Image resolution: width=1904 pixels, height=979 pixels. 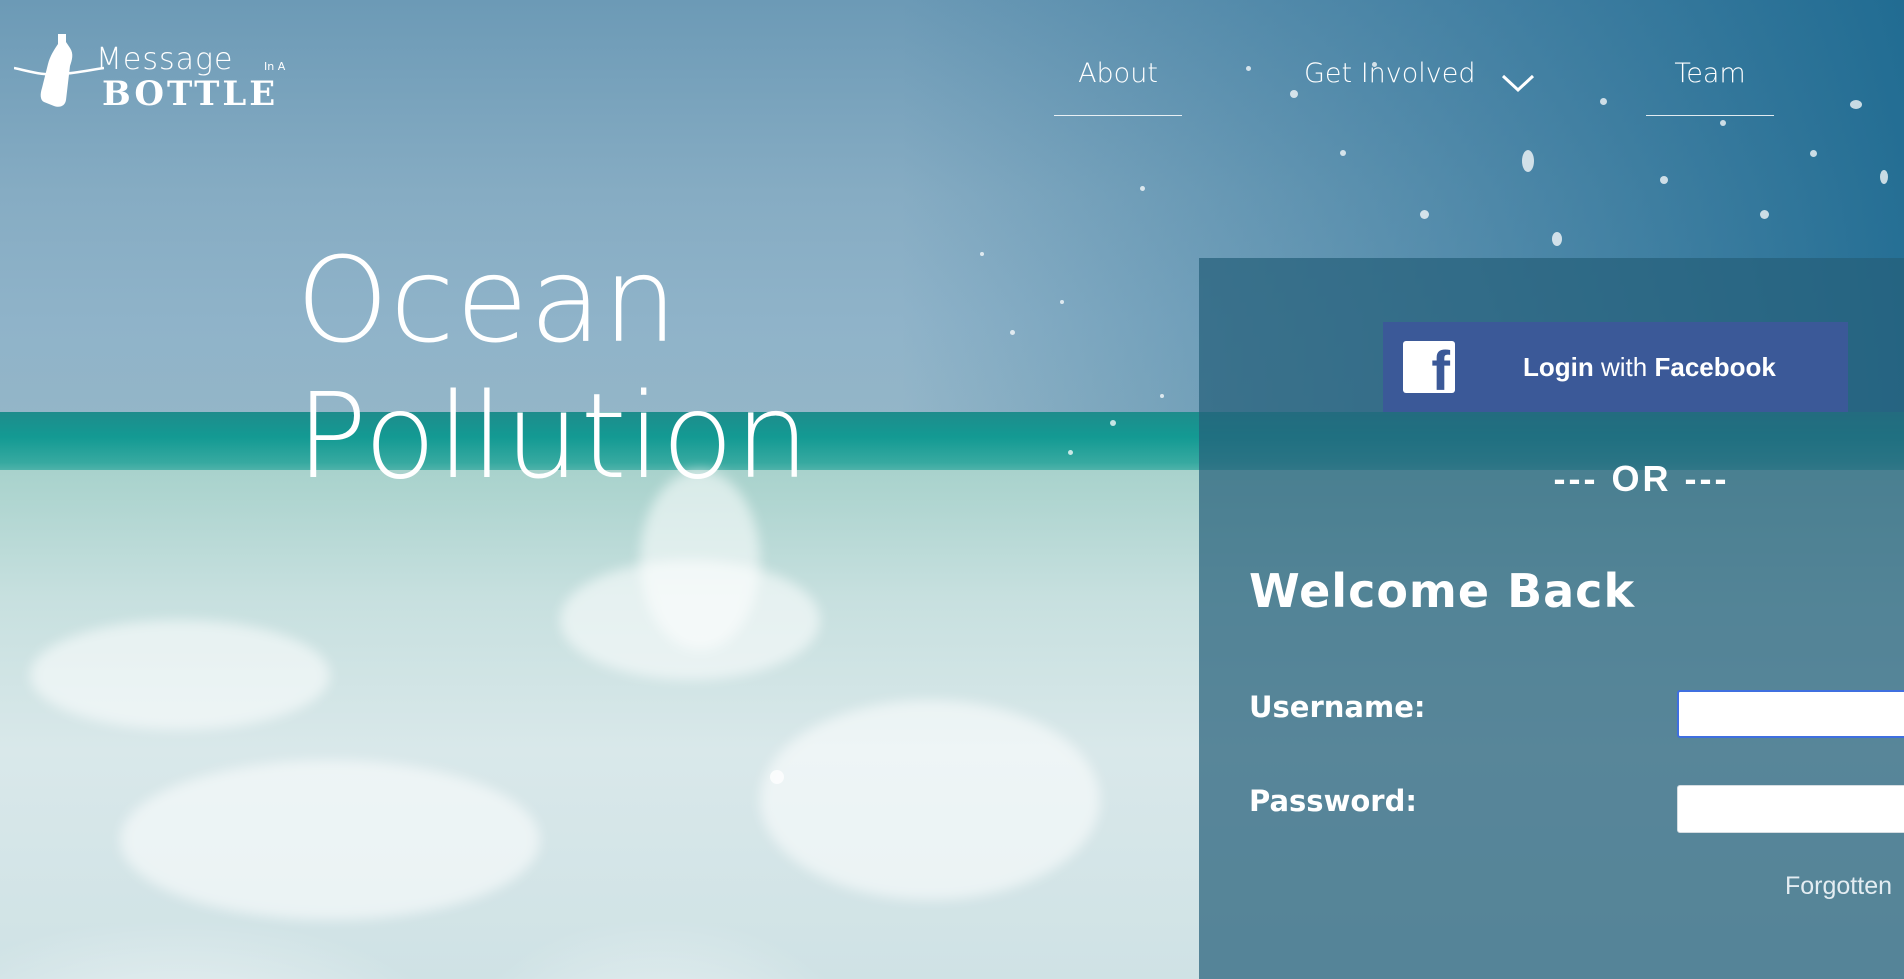 What do you see at coordinates (1442, 591) in the screenshot?
I see `welcome-heading: Welcome Back` at bounding box center [1442, 591].